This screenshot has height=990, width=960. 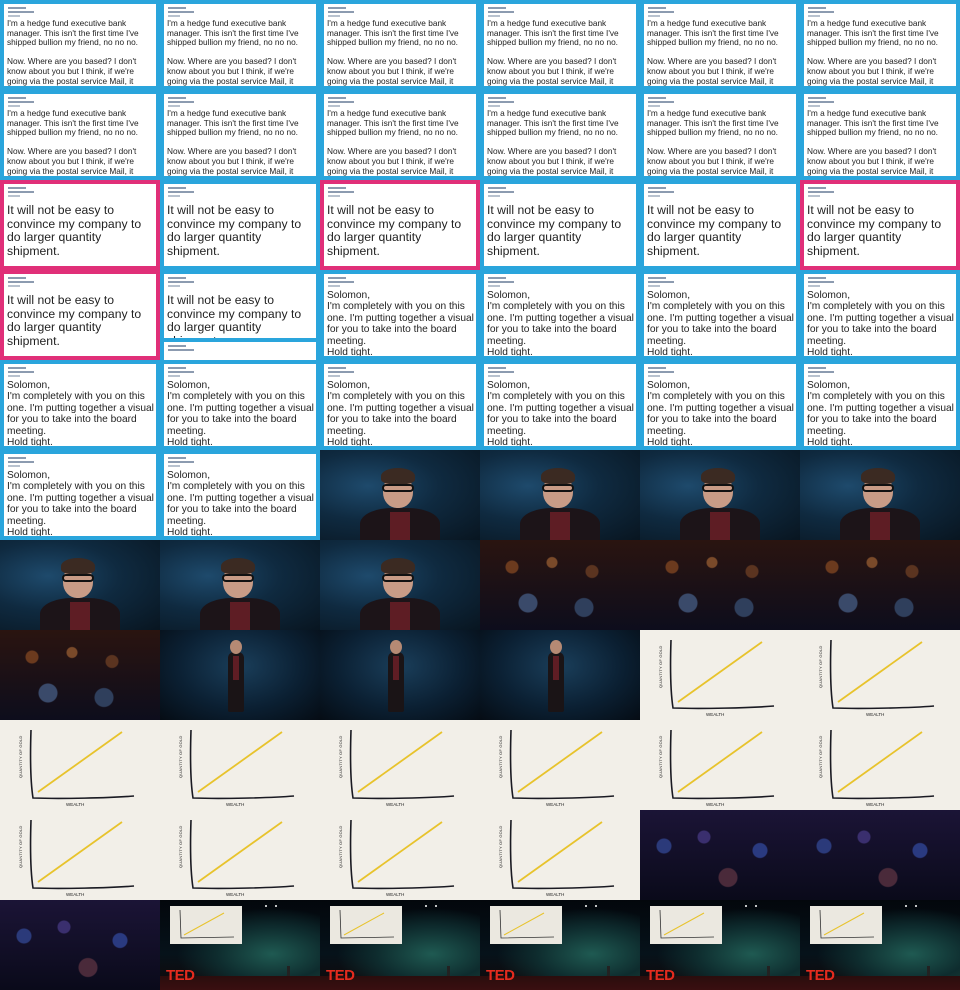 I want to click on chart-xlabel: WEALTH, so click(x=75, y=894).